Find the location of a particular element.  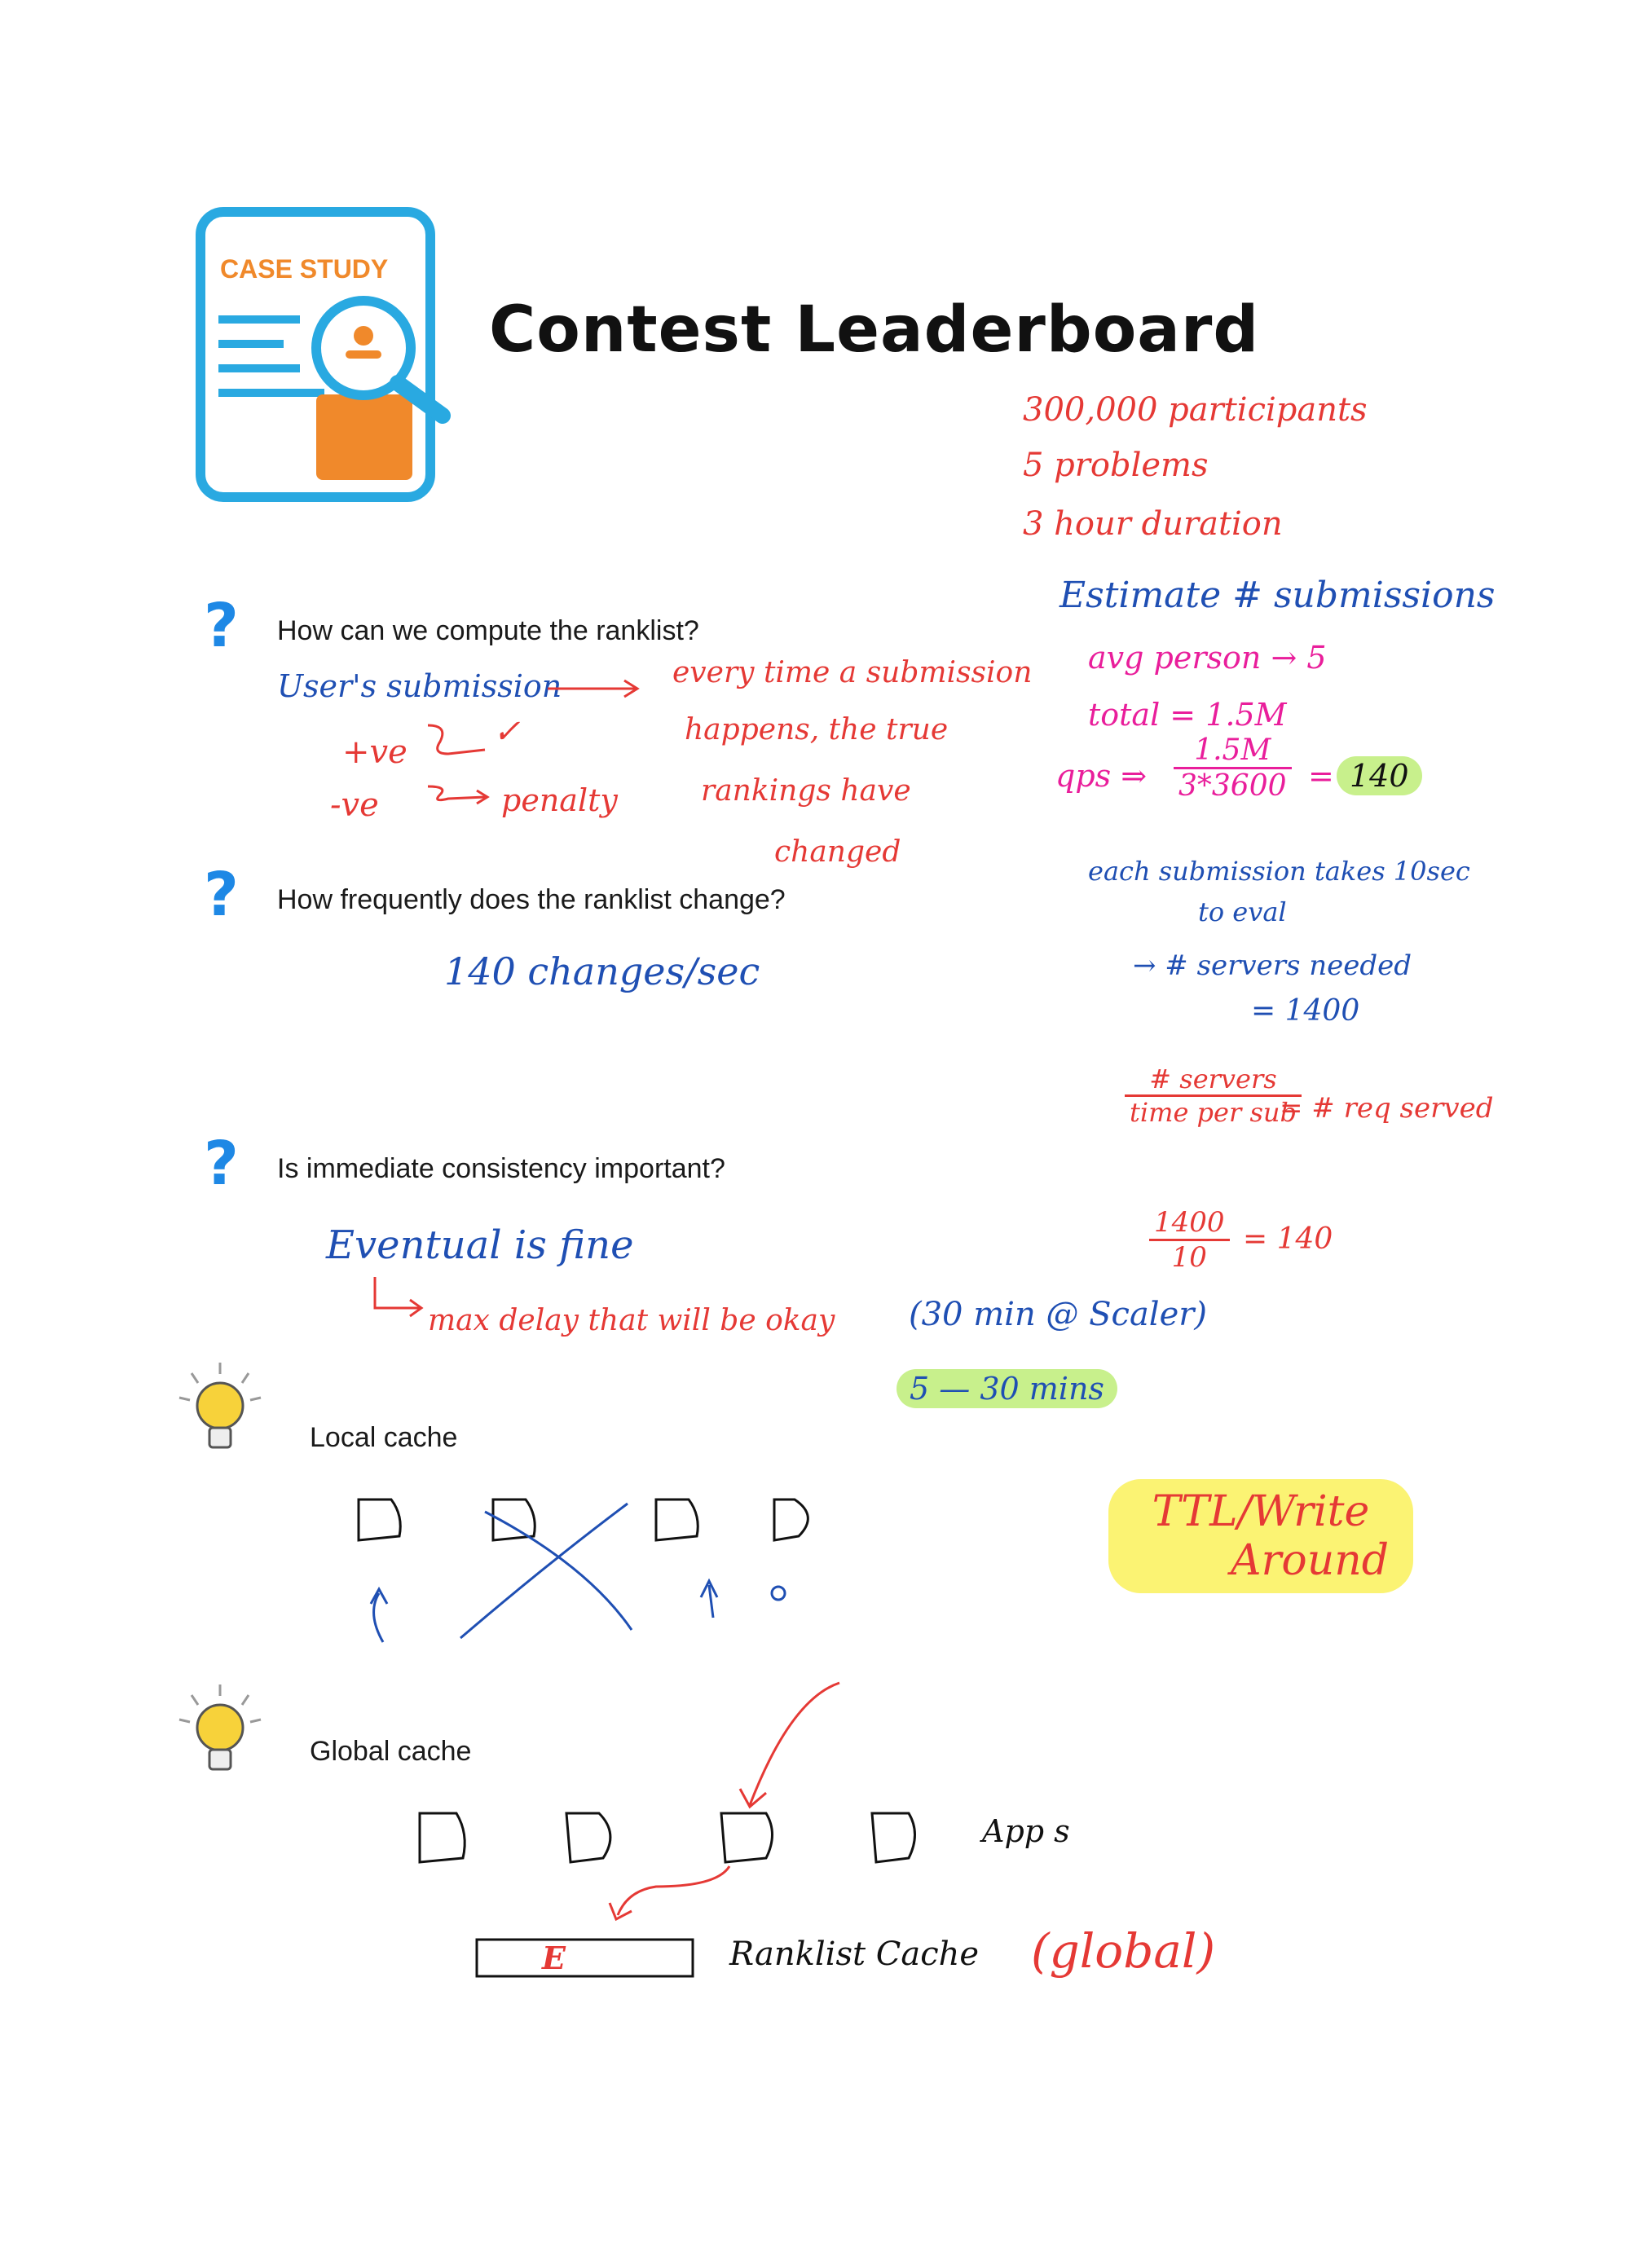

every-time-line1: every time a submission is located at coordinates (852, 672).